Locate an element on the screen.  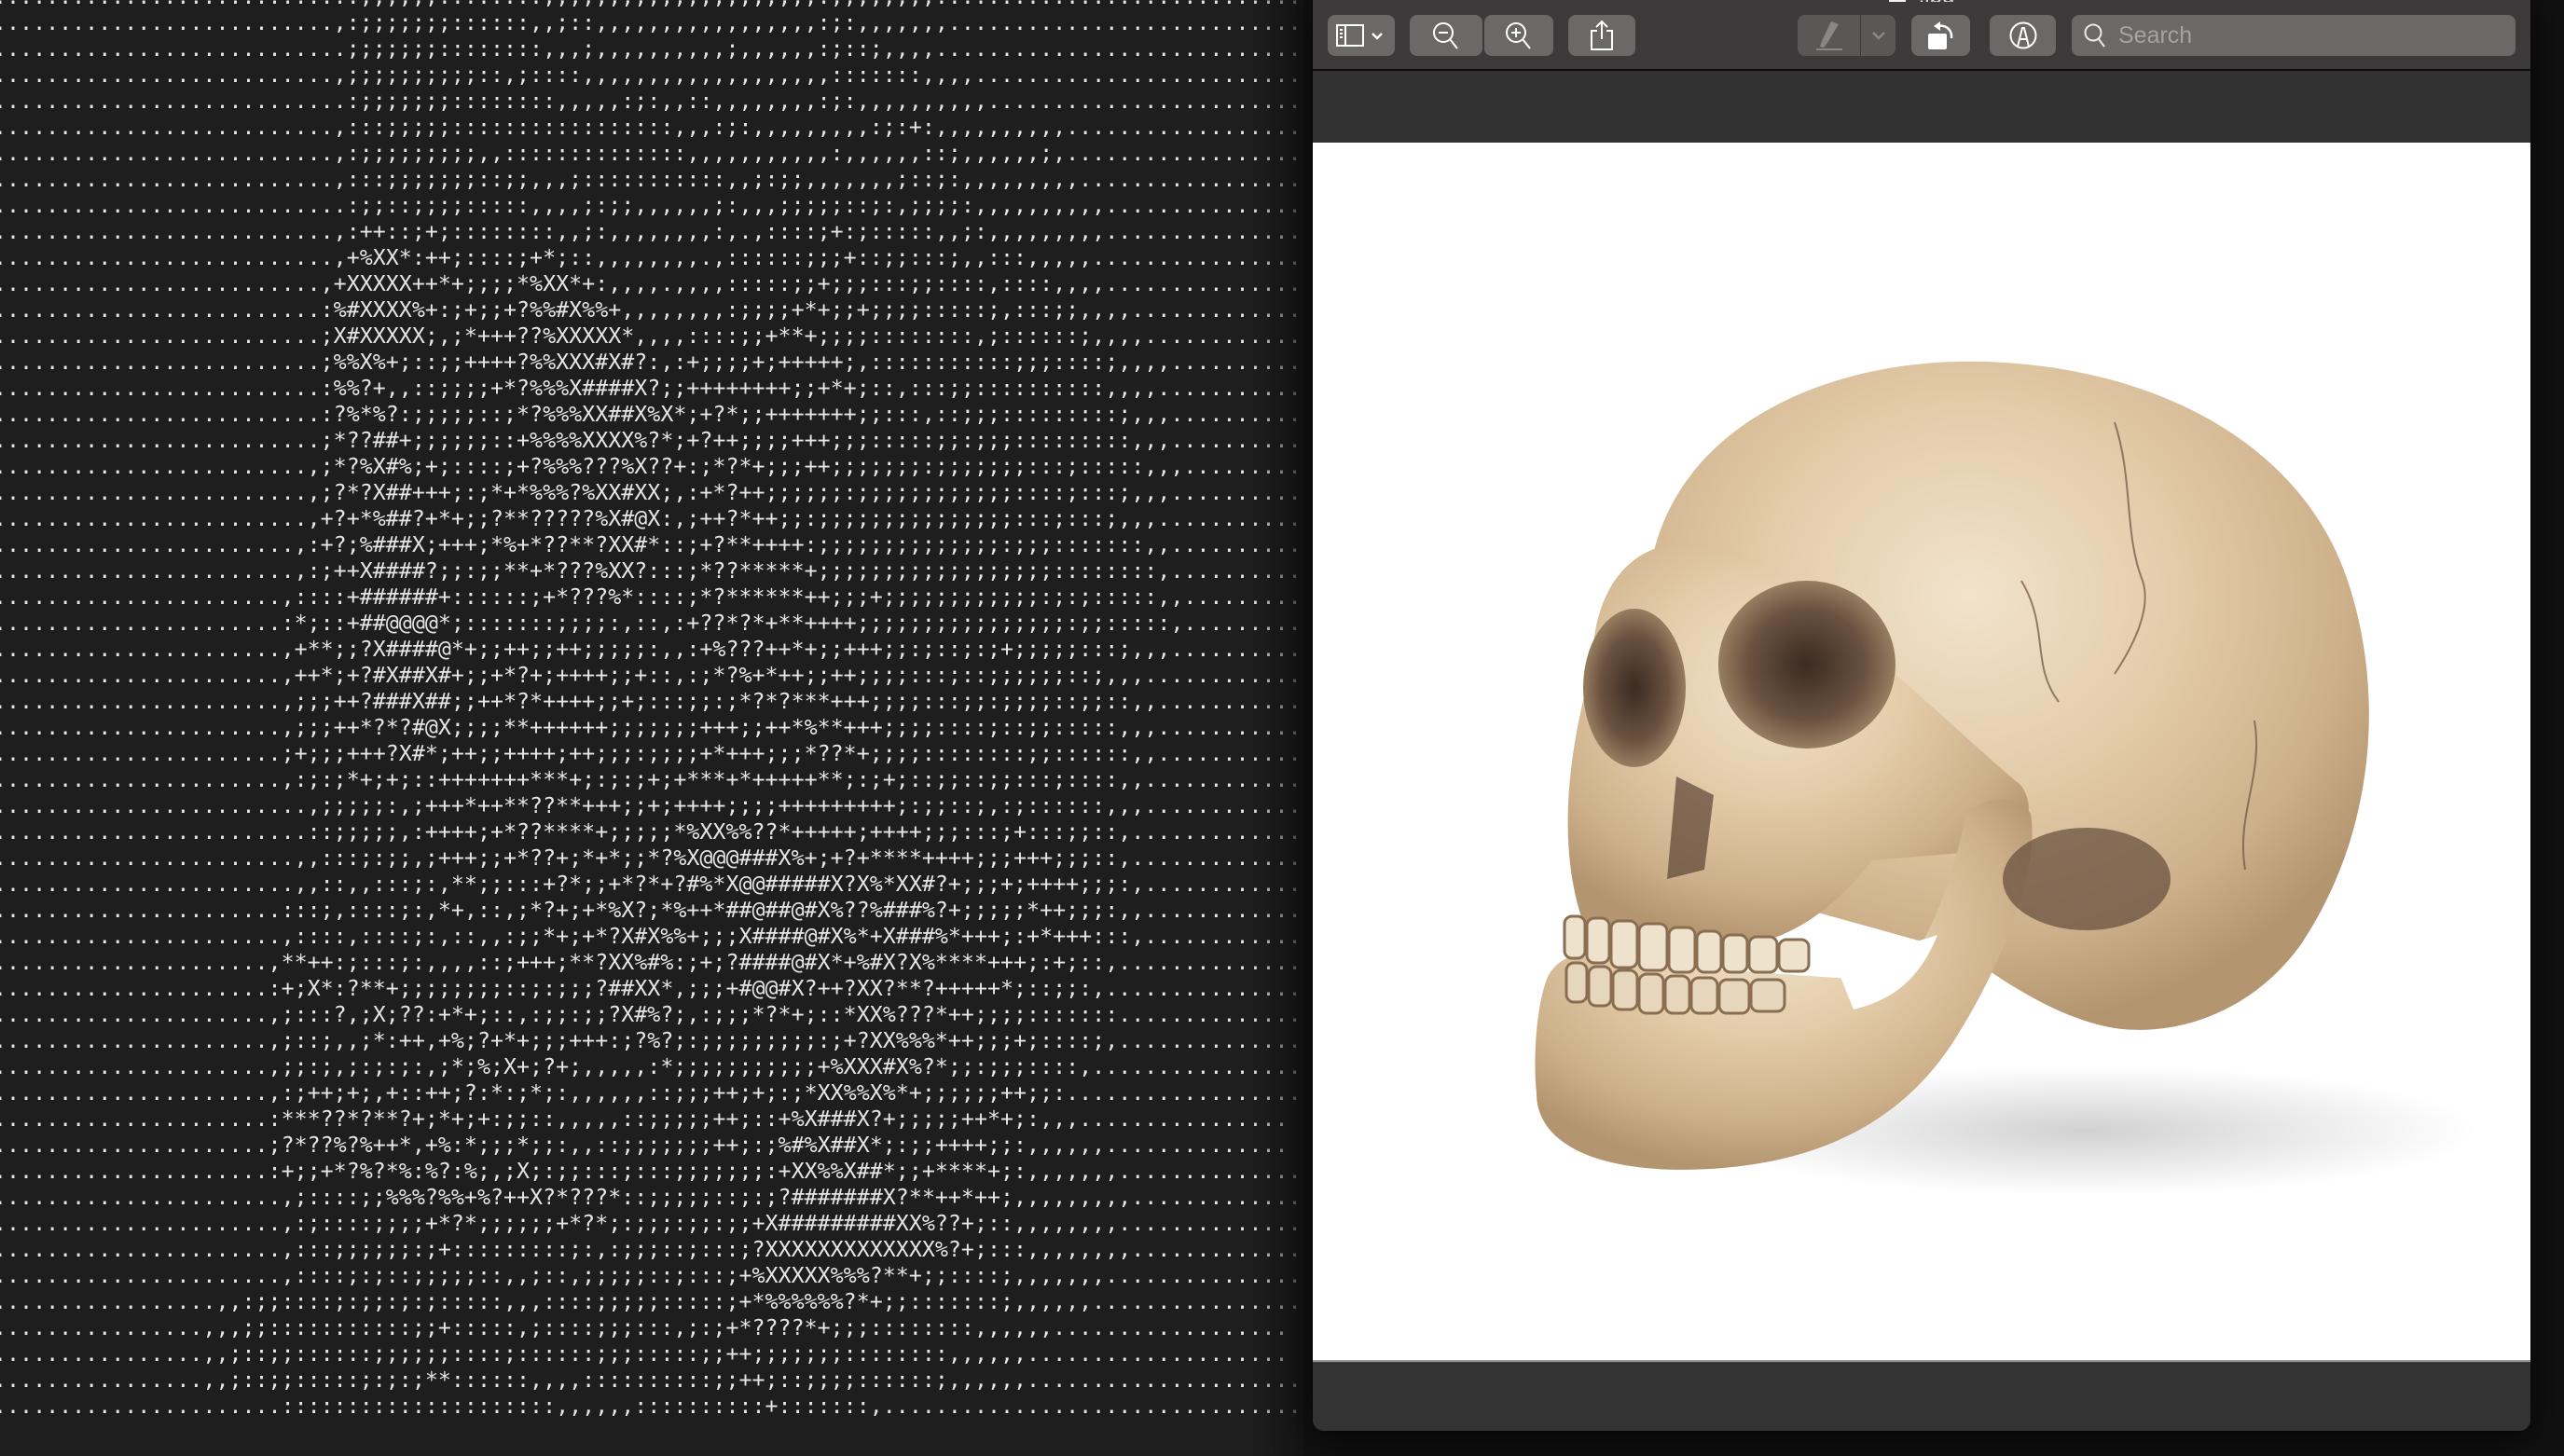
document-icon is located at coordinates (1897, 1).